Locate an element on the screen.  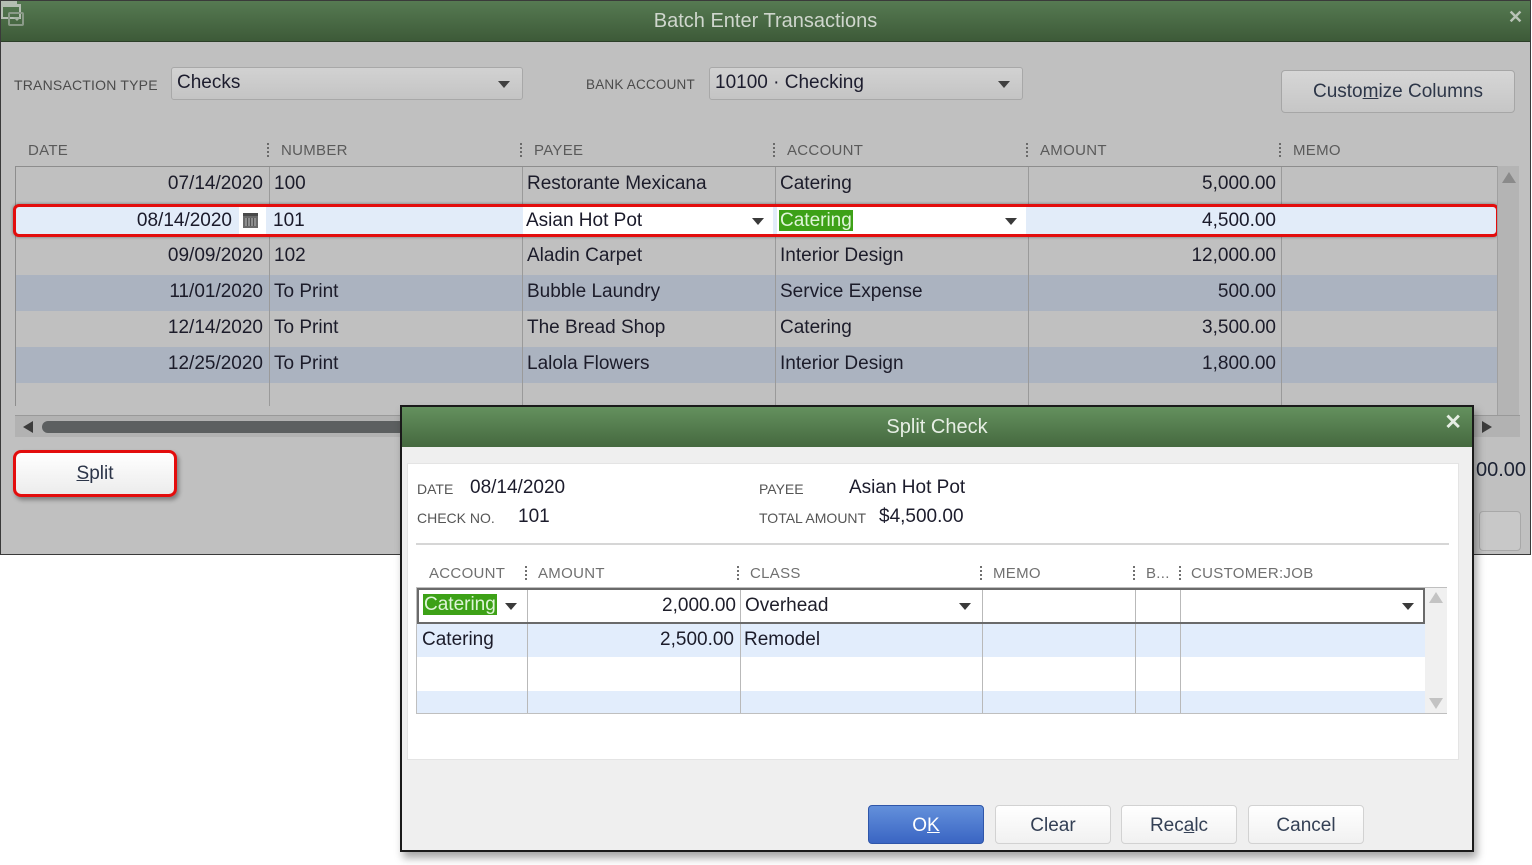
button-label-part: O is located at coordinates (920, 825).